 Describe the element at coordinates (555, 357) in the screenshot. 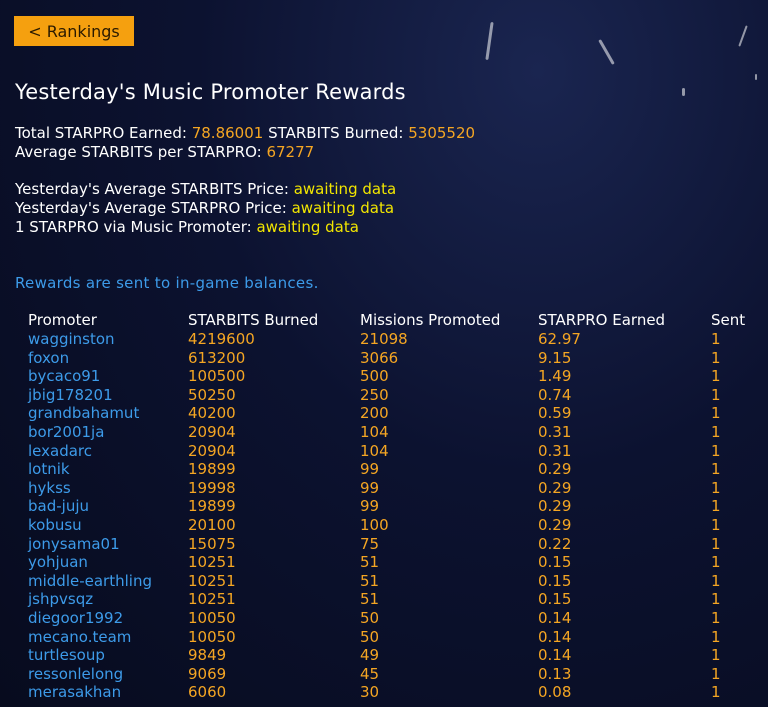

I see `starpro-earned-cell: 9.15` at that location.